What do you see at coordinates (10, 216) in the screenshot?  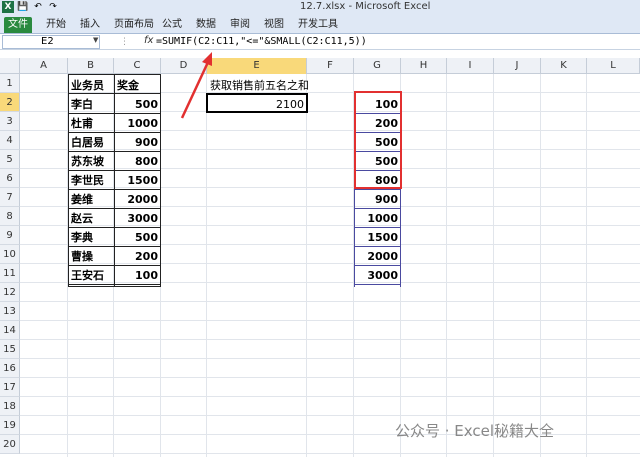 I see `row-header-8: 8` at bounding box center [10, 216].